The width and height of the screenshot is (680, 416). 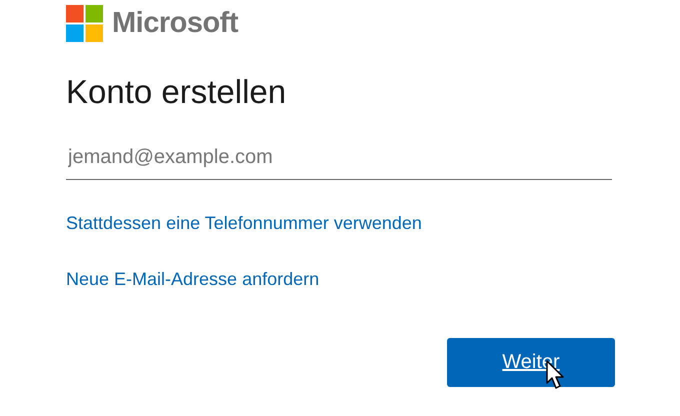 What do you see at coordinates (176, 92) in the screenshot?
I see `page-title: Konto erstellen` at bounding box center [176, 92].